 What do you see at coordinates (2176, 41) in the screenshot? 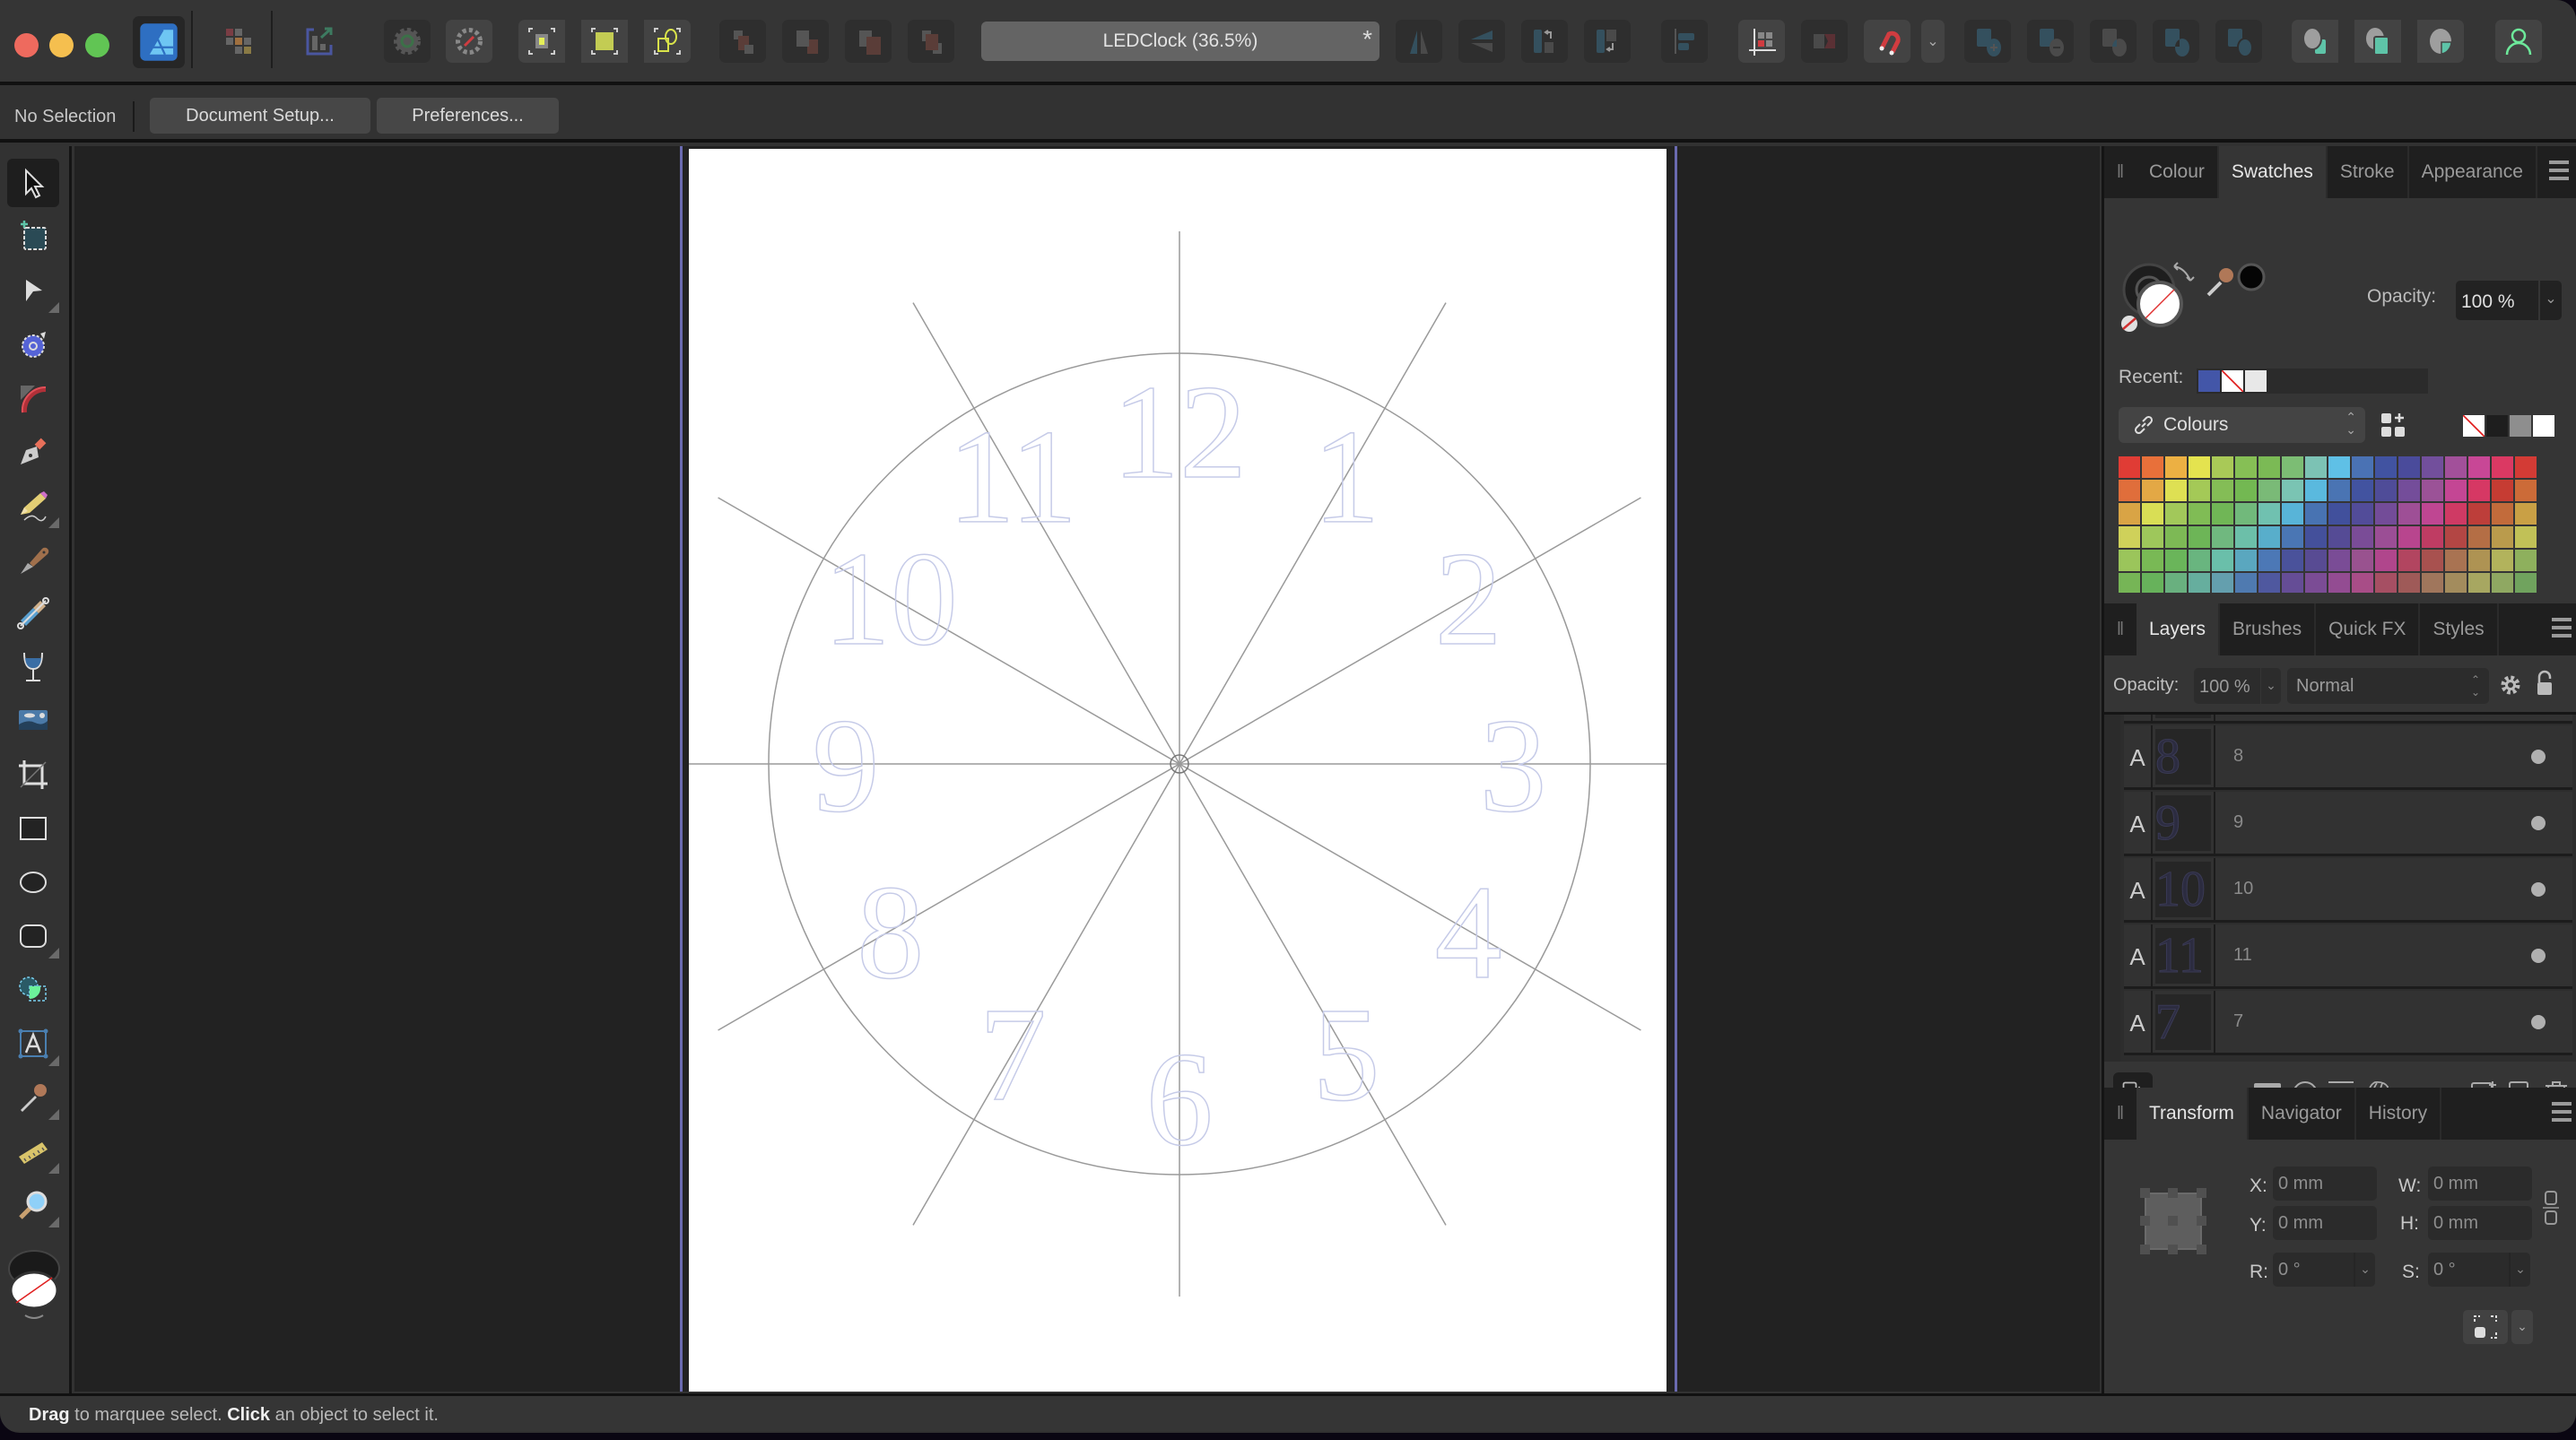
I see `boolean-xor-button` at bounding box center [2176, 41].